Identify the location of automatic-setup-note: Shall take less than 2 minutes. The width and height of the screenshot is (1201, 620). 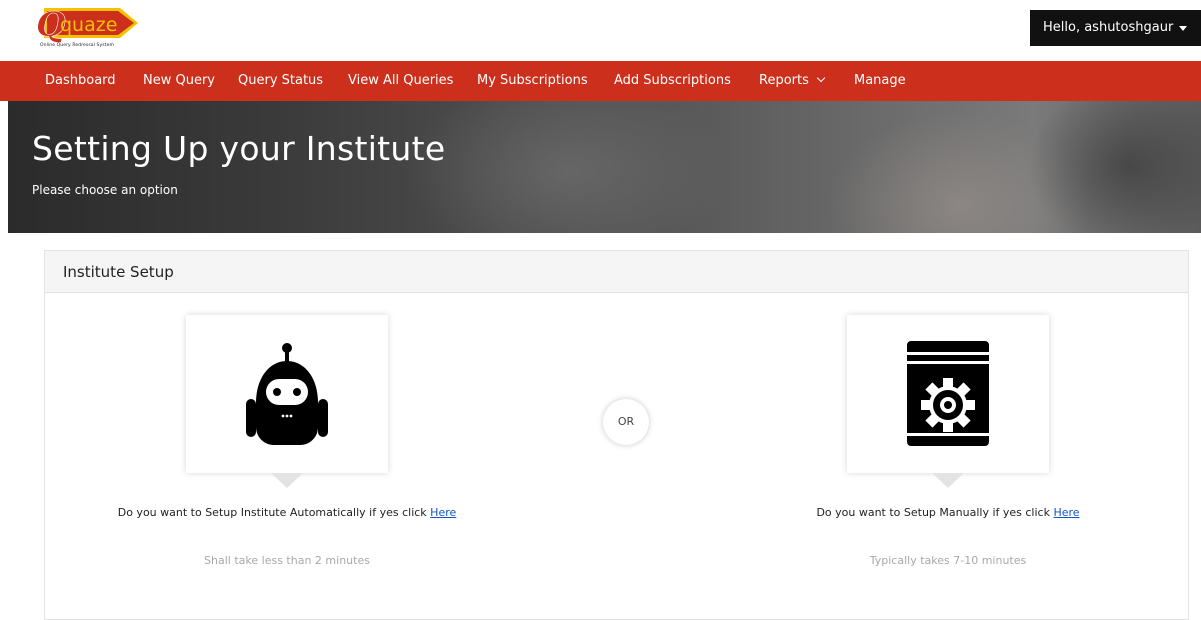
(287, 560).